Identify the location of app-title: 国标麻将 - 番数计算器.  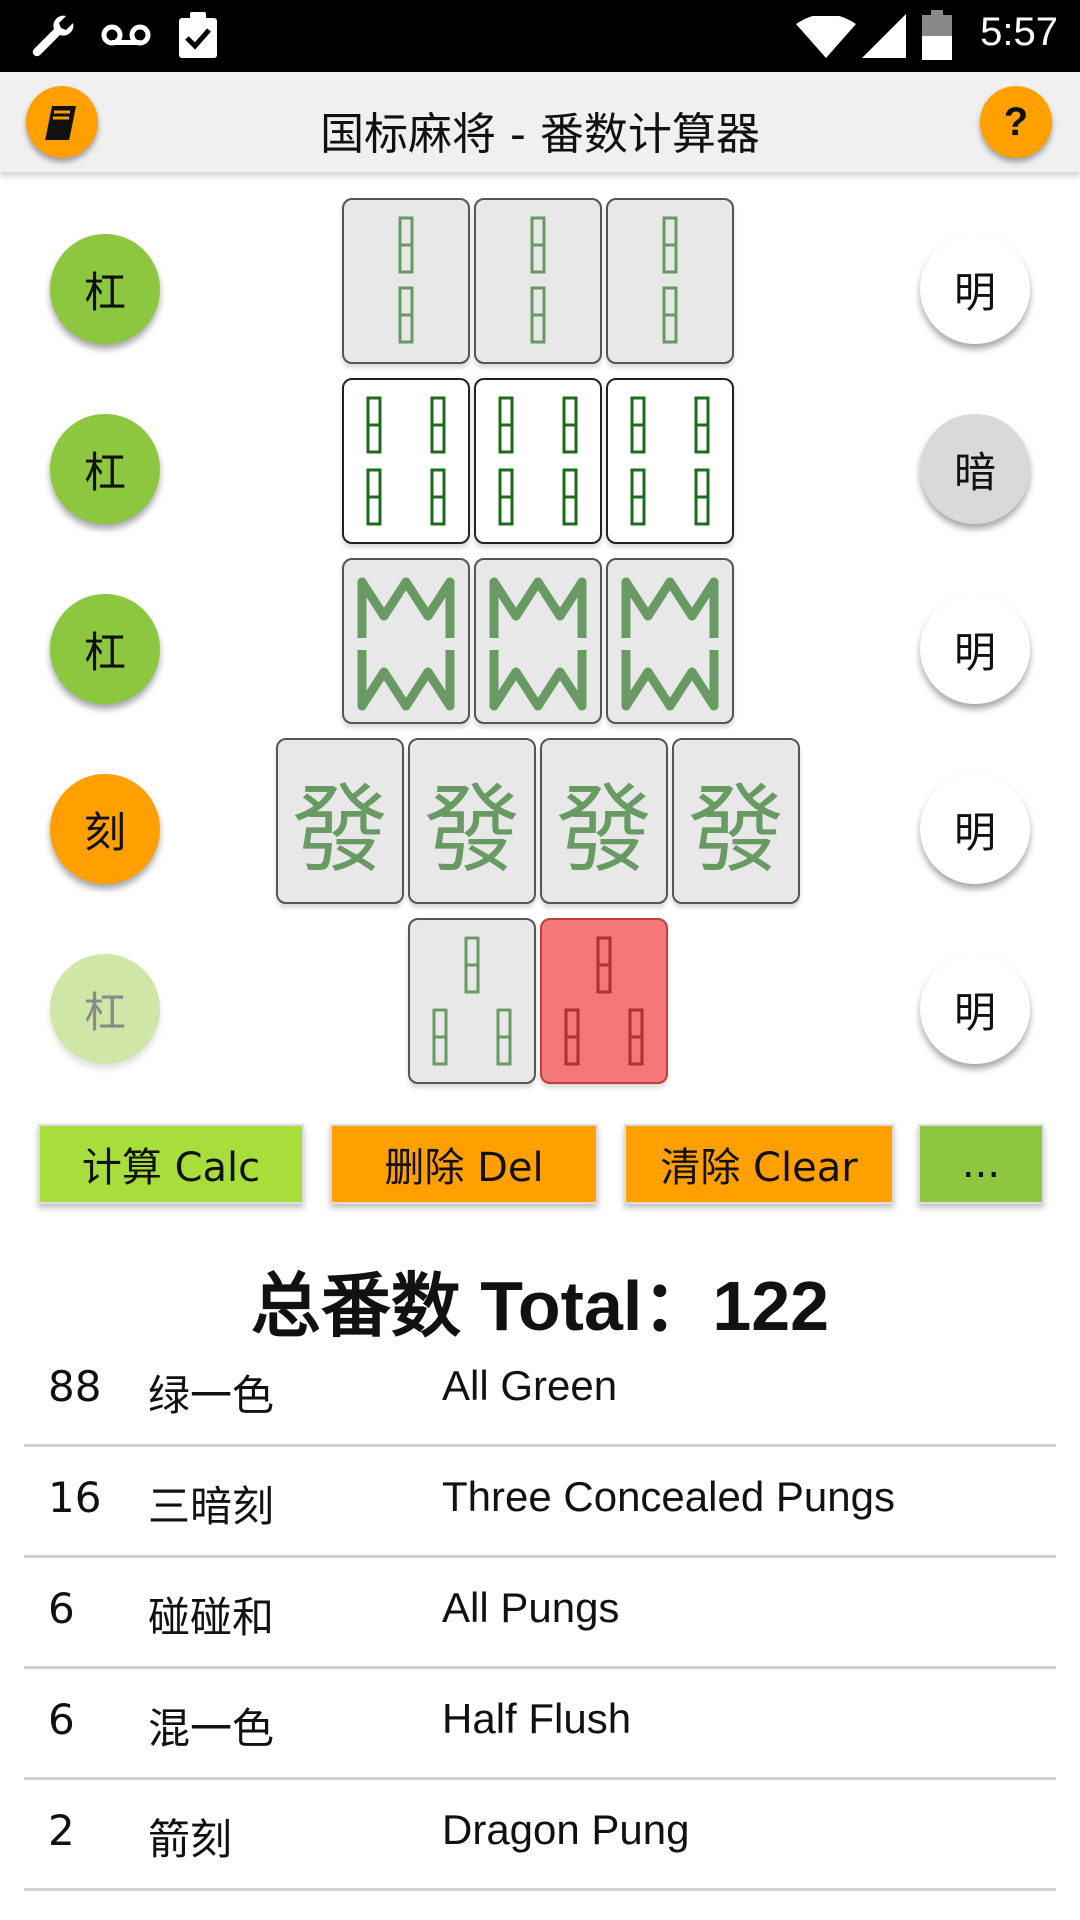
(540, 134).